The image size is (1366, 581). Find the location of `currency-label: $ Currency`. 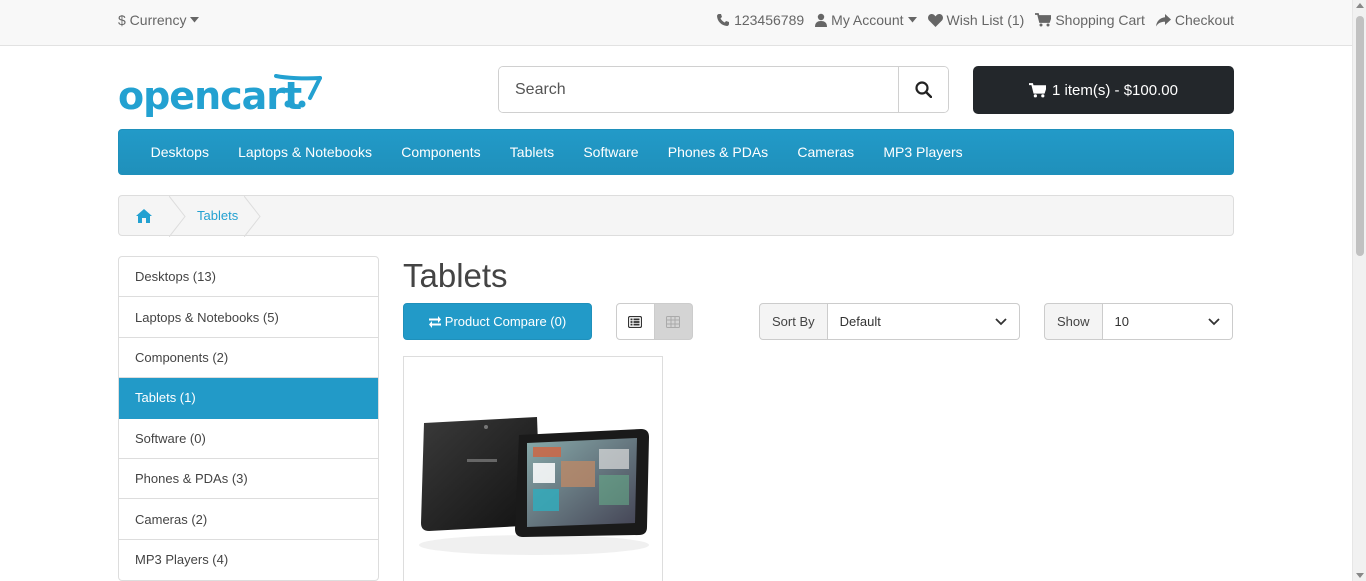

currency-label: $ Currency is located at coordinates (152, 20).